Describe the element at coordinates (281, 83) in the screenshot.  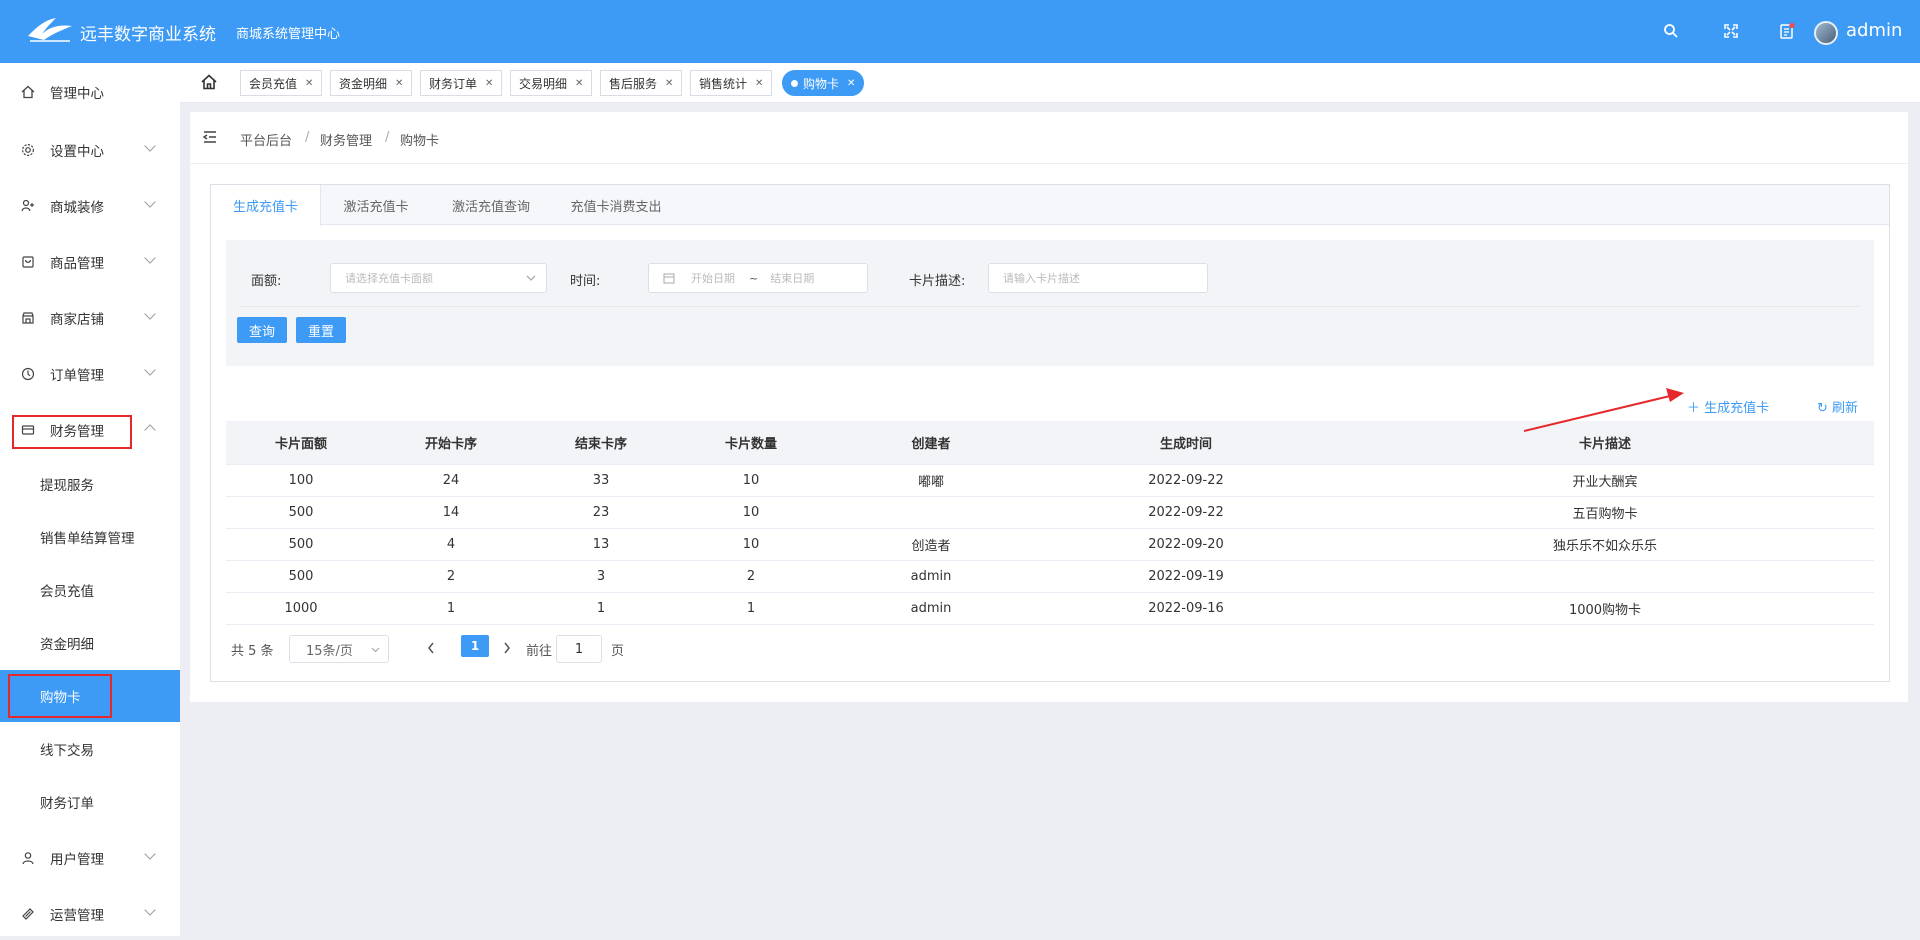
I see `tab-member-recharge: 会员充值 ✕` at that location.